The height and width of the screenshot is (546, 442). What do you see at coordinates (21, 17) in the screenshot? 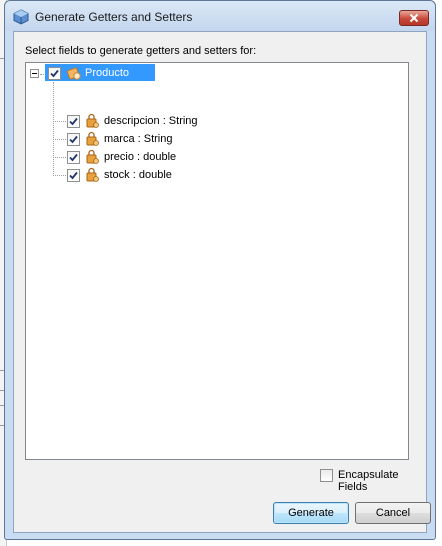
I see `netbeans-cube-icon` at bounding box center [21, 17].